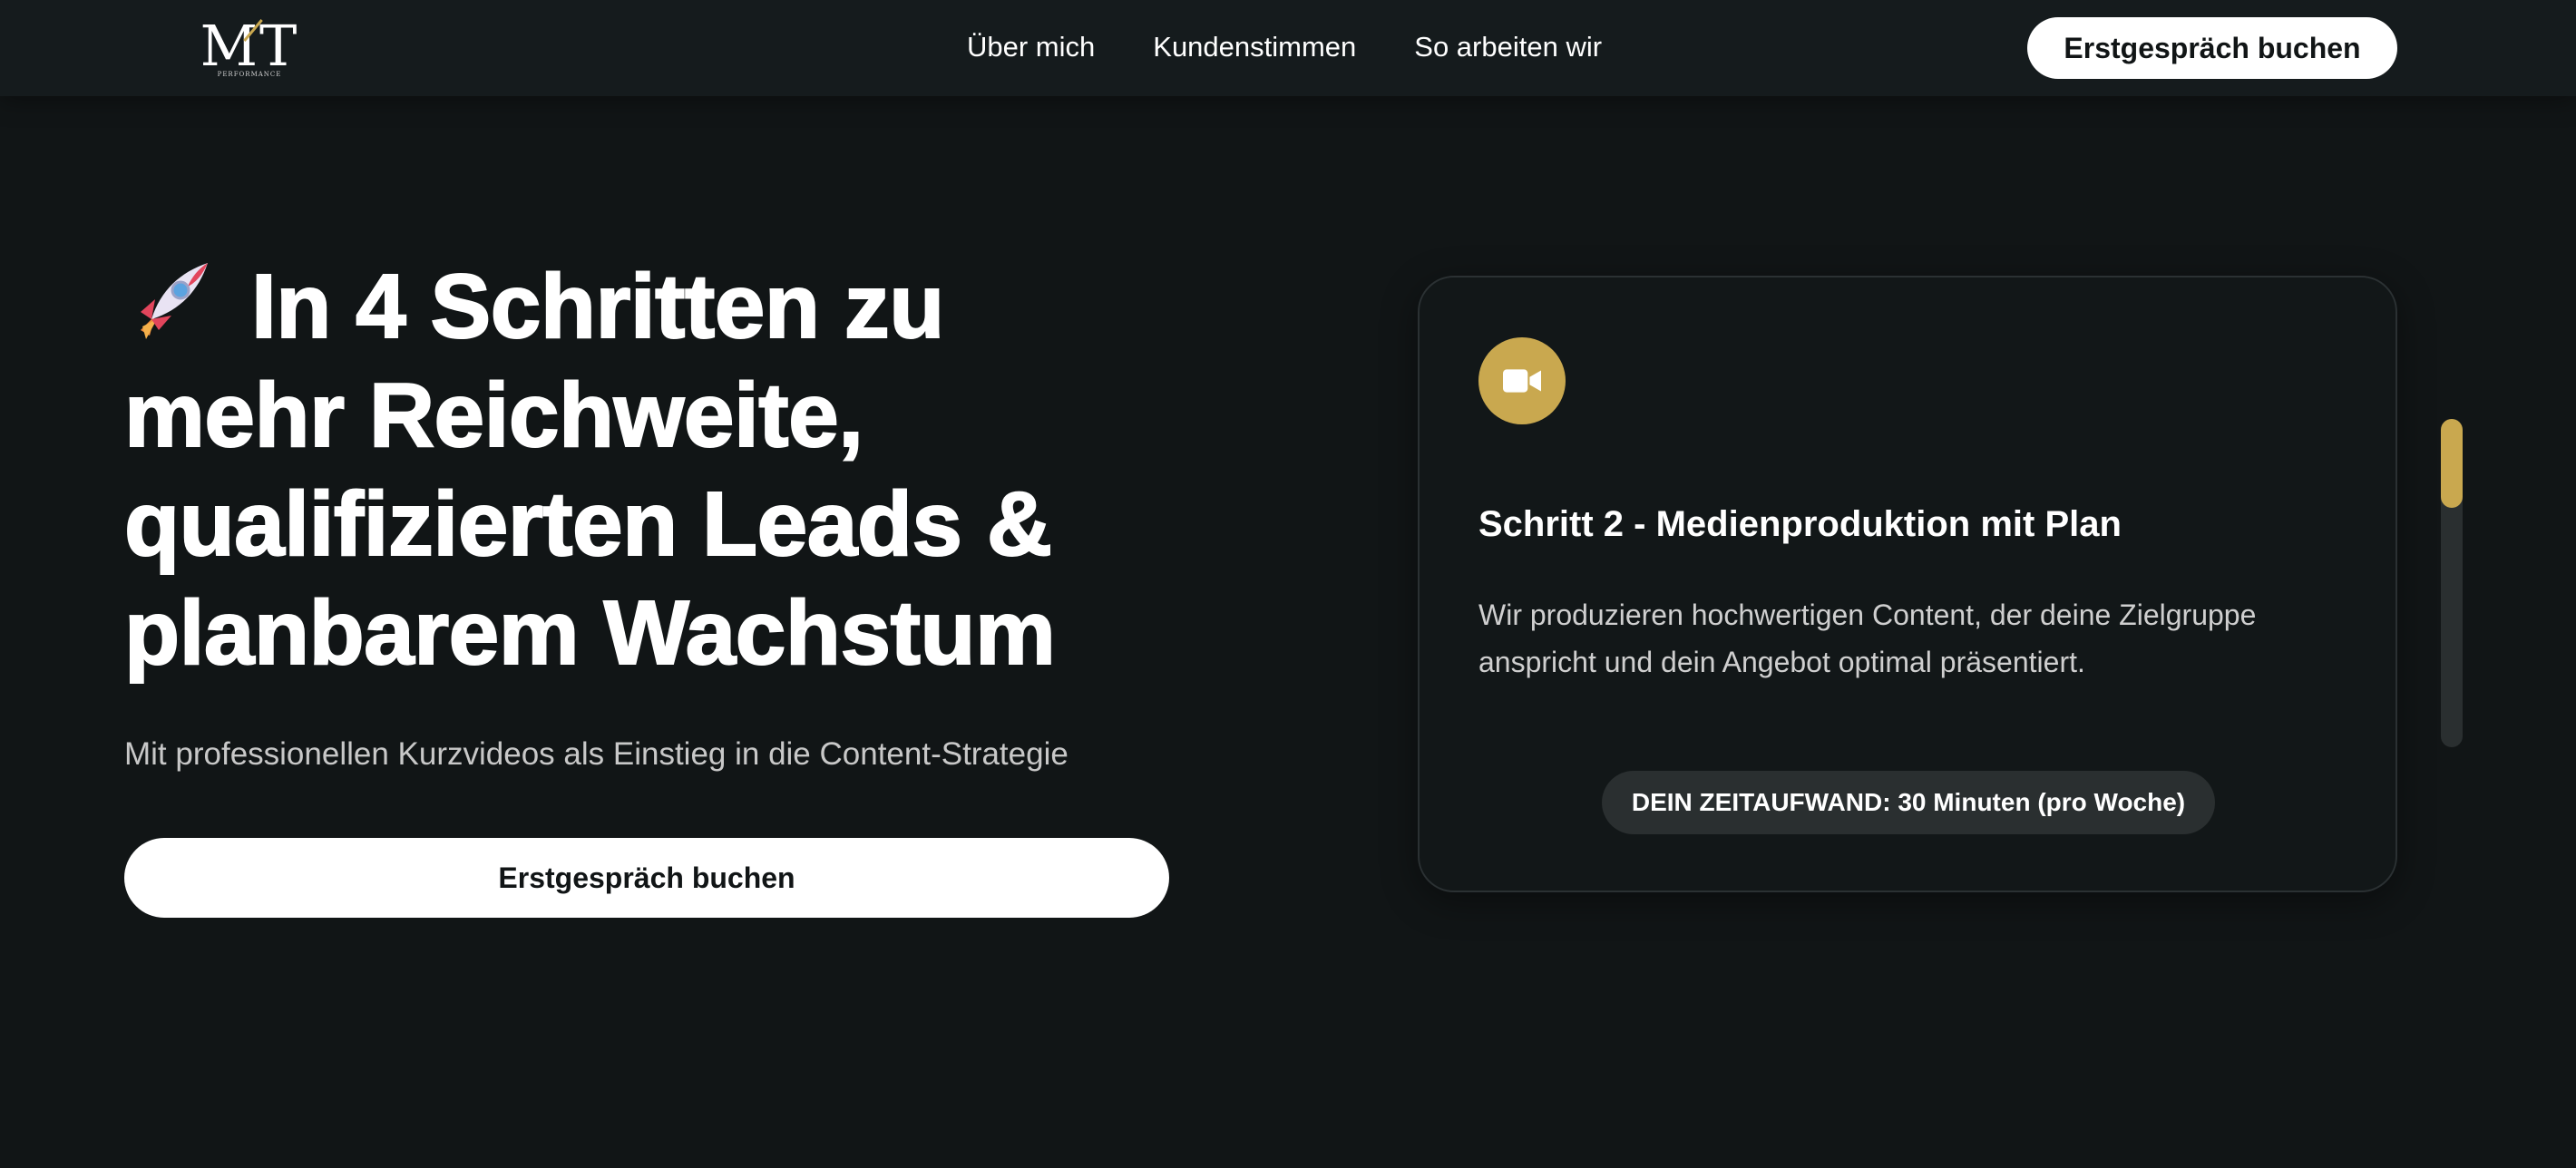 This screenshot has height=1168, width=2576. I want to click on brand-logo: MT PERFORMANCE, so click(249, 46).